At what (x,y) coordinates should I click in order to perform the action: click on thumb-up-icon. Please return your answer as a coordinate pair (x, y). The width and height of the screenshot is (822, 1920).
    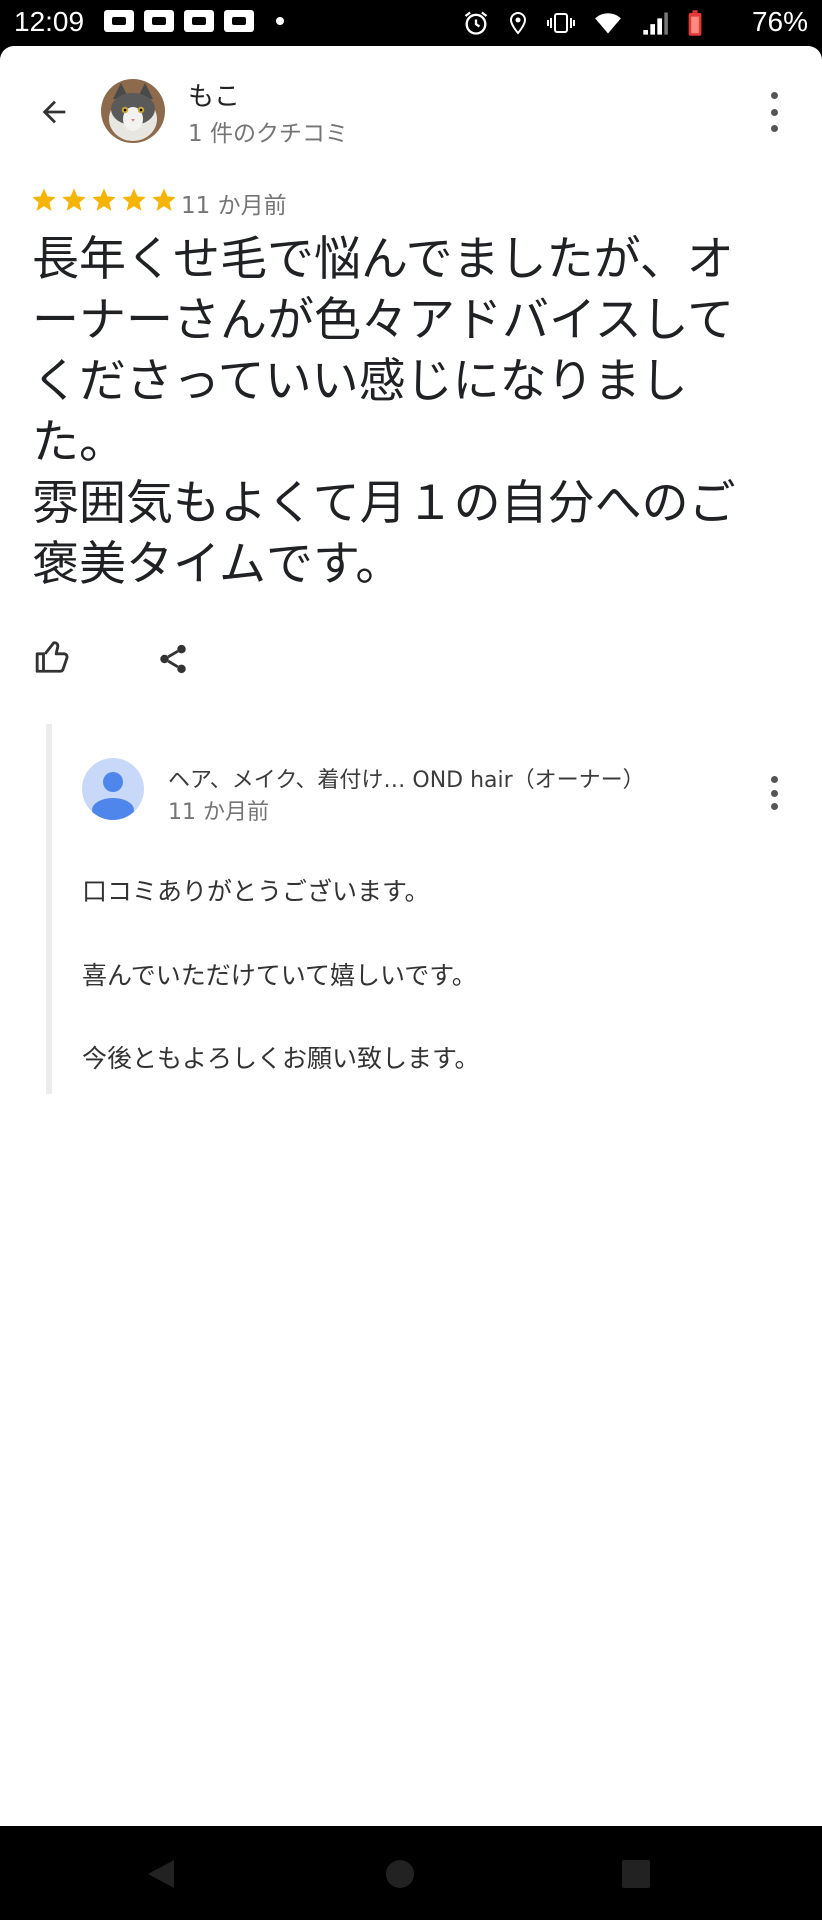
    Looking at the image, I should click on (52, 657).